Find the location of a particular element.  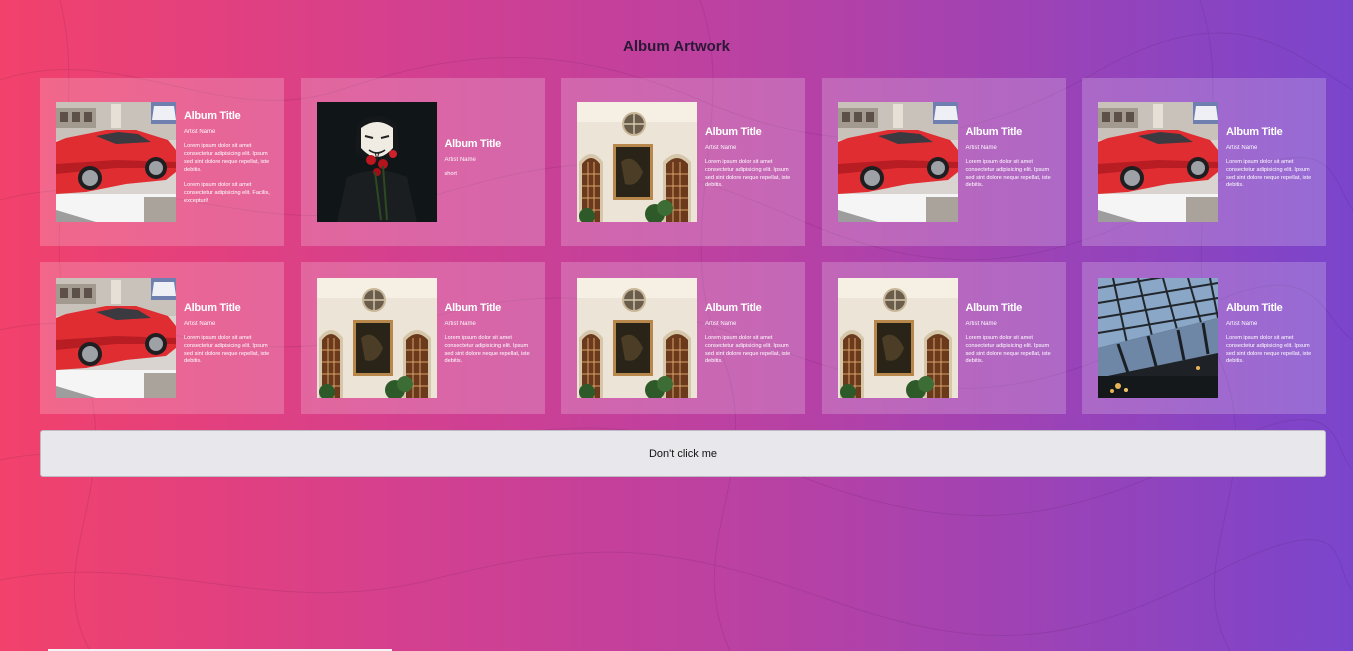

album-description: short is located at coordinates (450, 173).